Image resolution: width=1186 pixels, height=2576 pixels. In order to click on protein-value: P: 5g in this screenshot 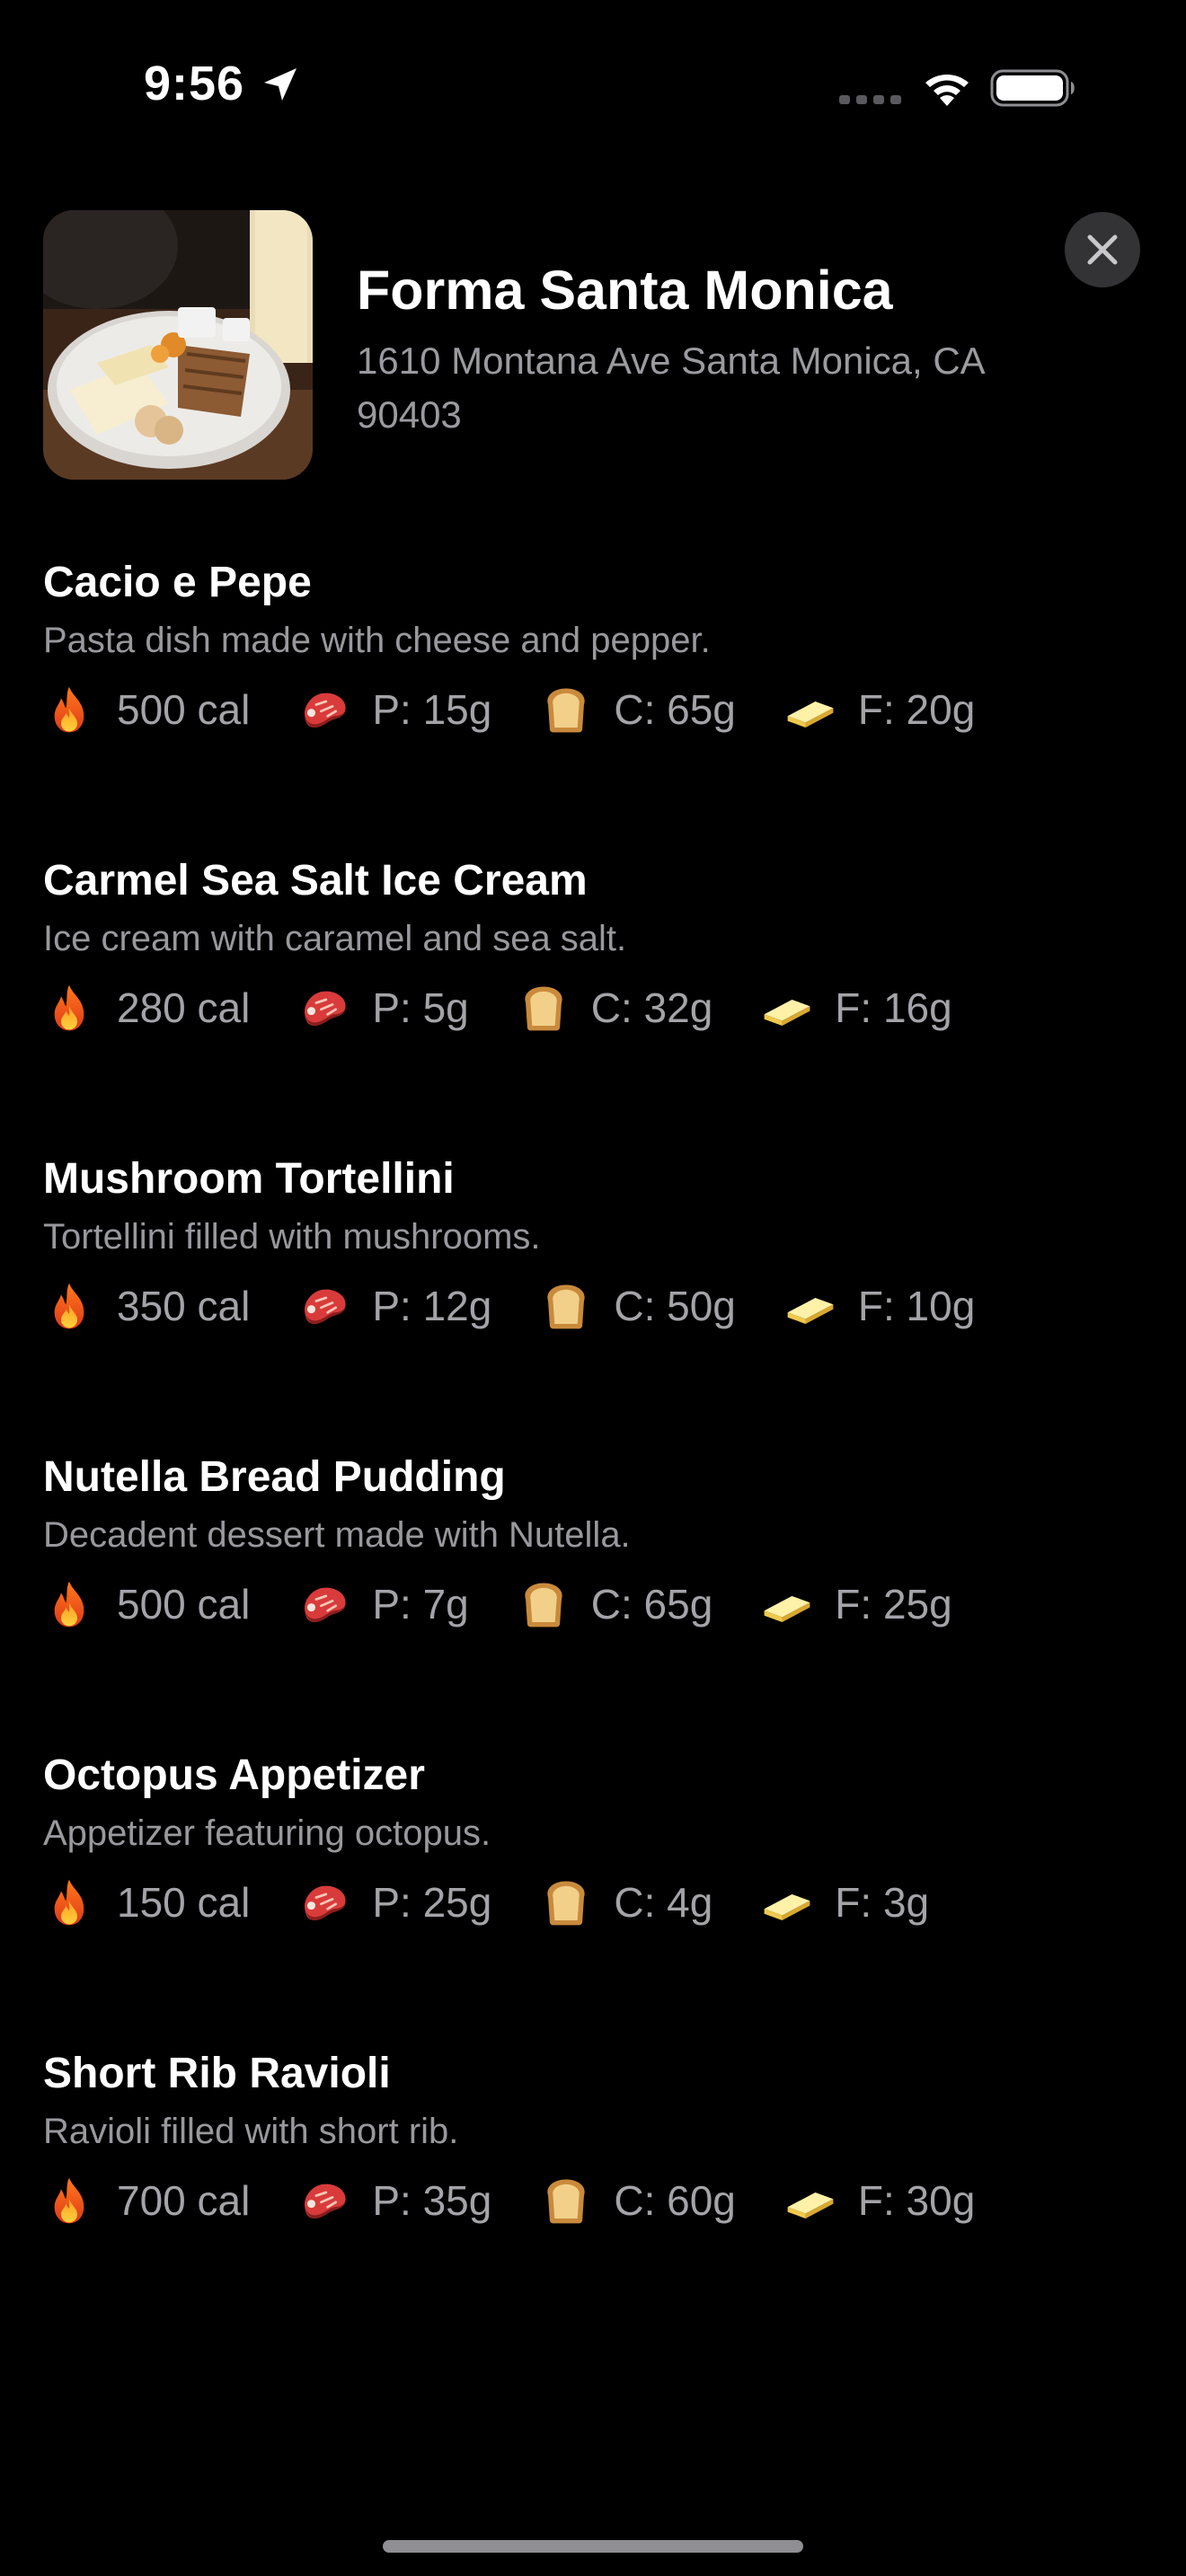, I will do `click(420, 1007)`.